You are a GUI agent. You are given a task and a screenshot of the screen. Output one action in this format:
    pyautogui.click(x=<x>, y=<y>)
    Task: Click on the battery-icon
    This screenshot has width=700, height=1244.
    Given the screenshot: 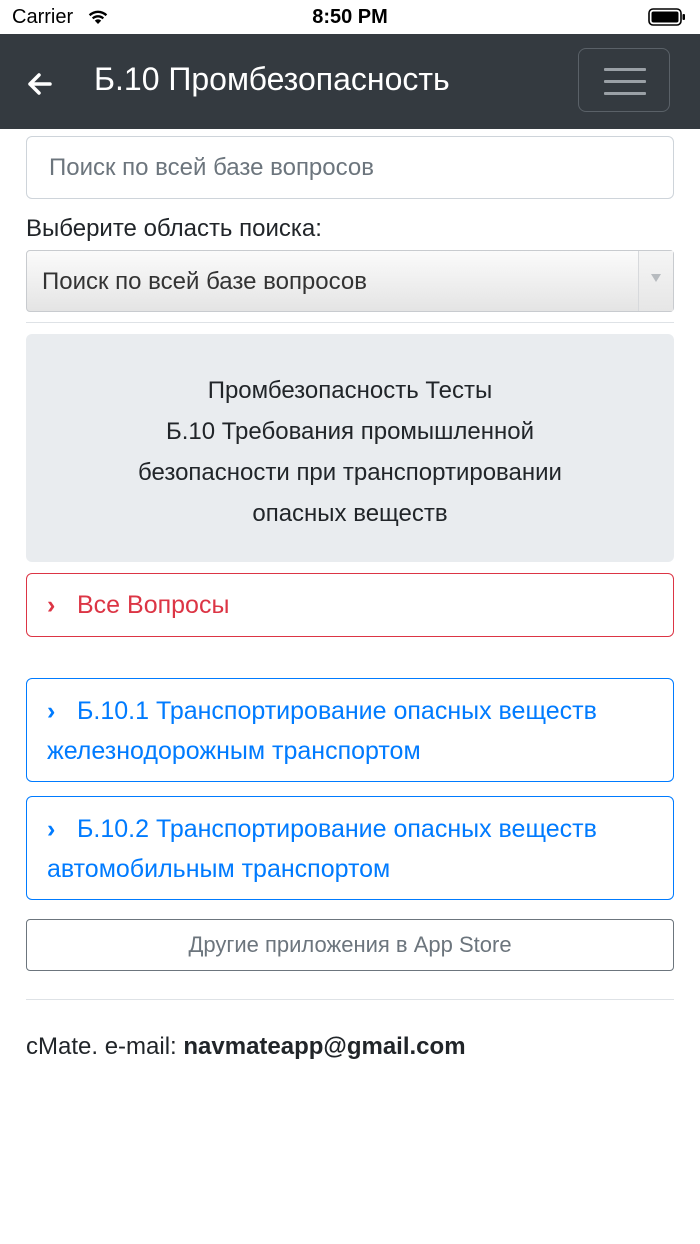 What is the action you would take?
    pyautogui.click(x=666, y=17)
    